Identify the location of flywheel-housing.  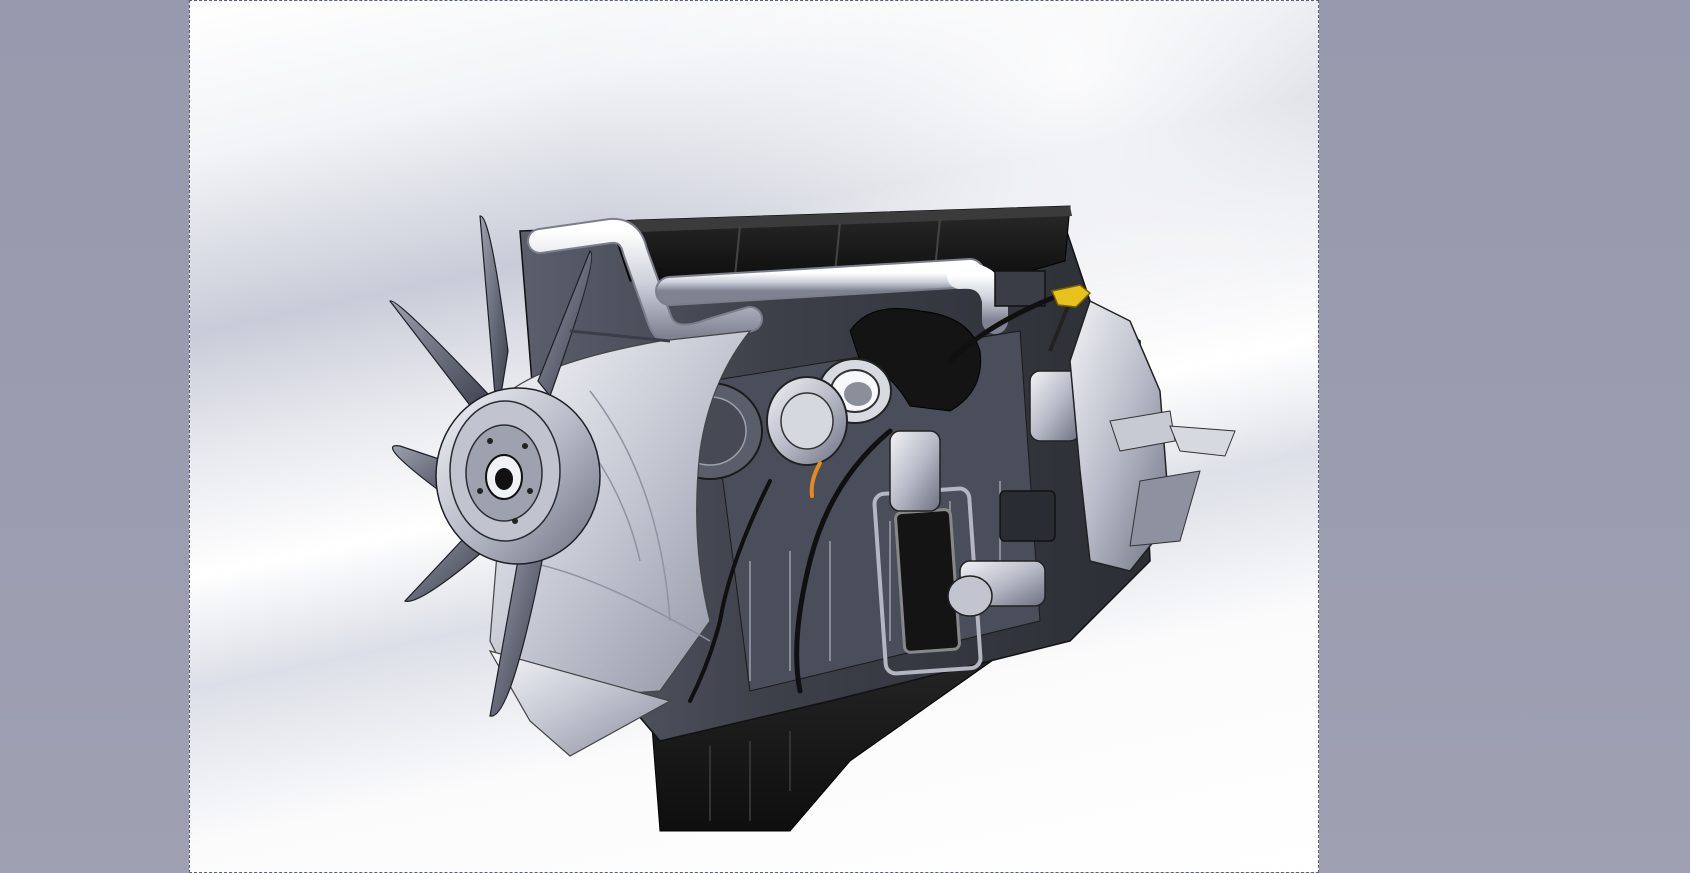
(1152, 435).